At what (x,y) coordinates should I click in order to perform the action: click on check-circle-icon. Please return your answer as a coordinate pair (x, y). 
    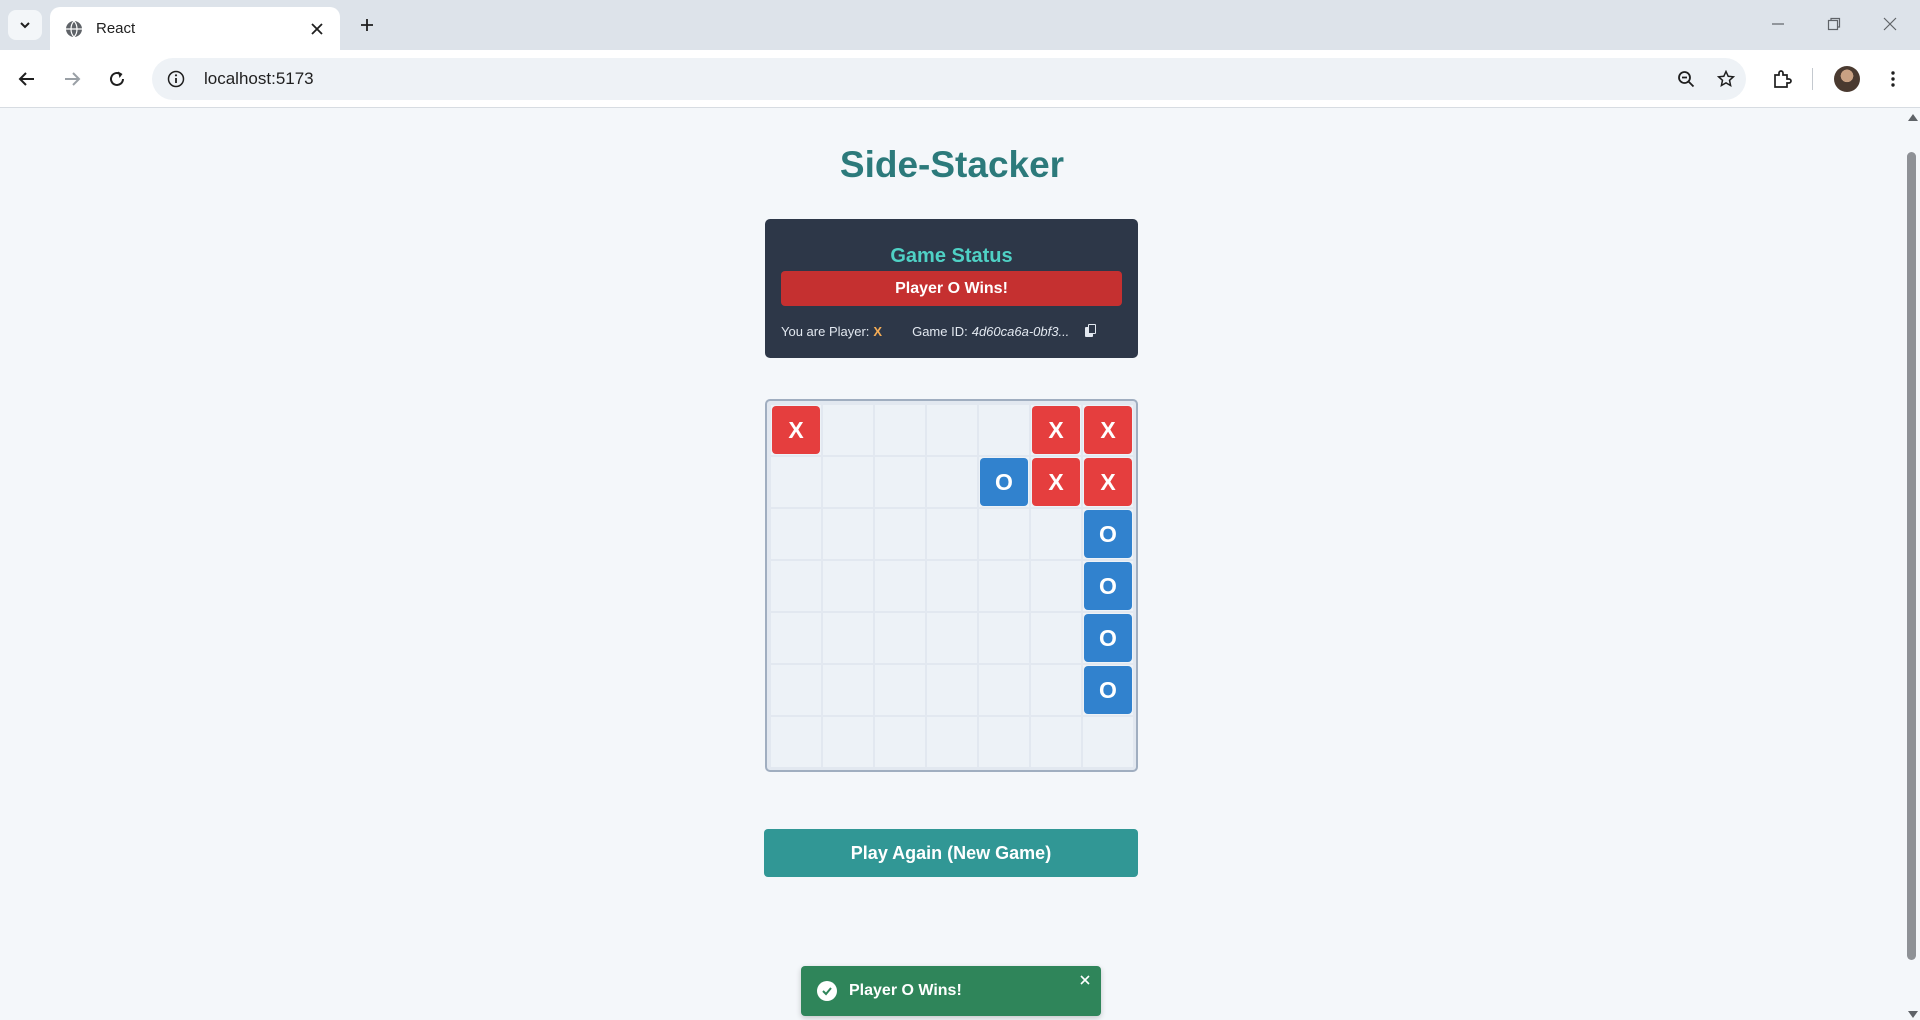
    Looking at the image, I should click on (827, 991).